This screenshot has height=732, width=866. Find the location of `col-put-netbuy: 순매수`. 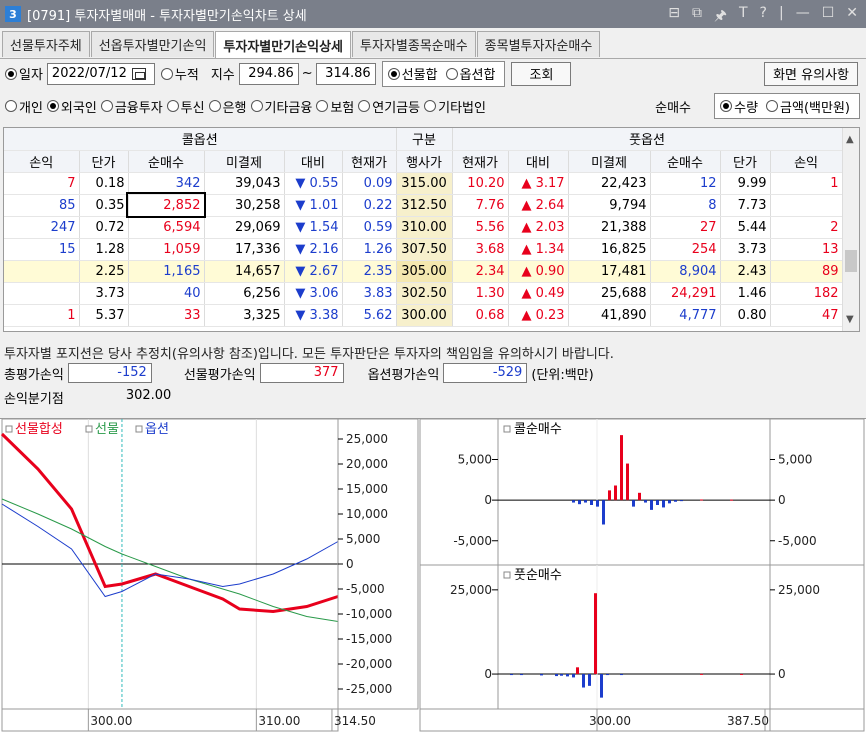

col-put-netbuy: 순매수 is located at coordinates (685, 161).